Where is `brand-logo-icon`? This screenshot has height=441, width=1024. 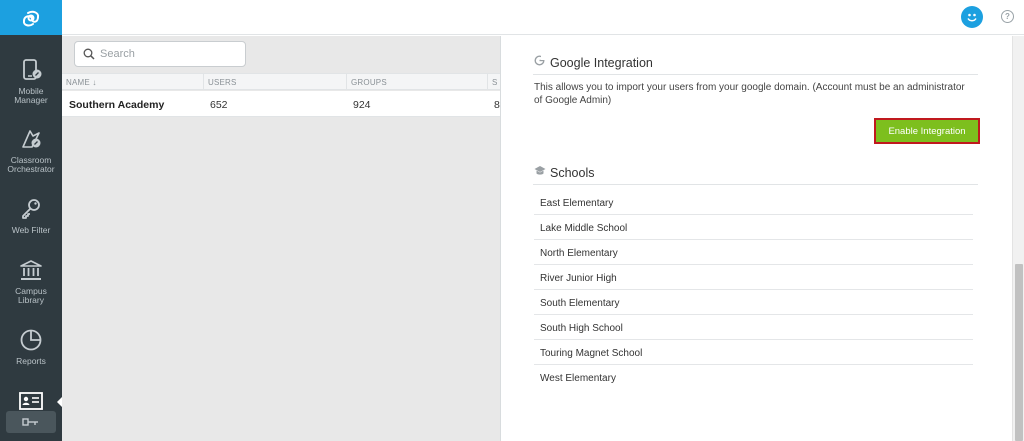
brand-logo-icon is located at coordinates (31, 18).